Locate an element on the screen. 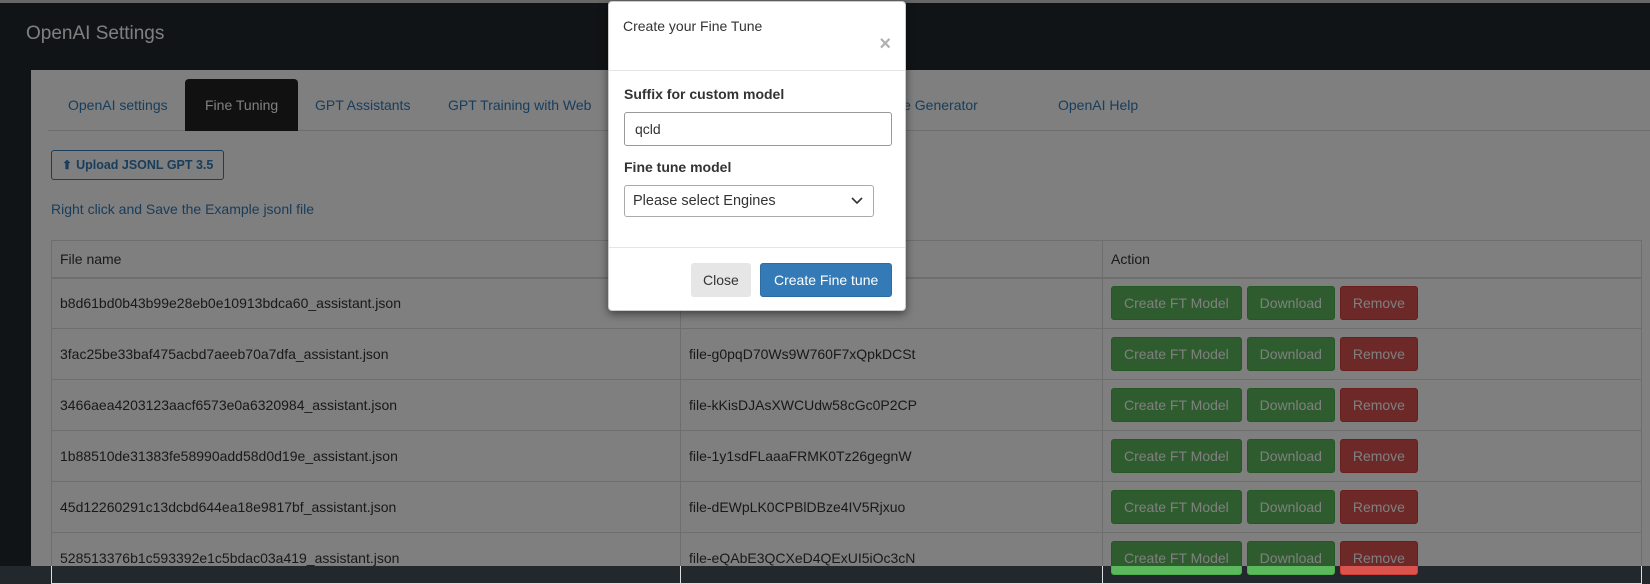 The height and width of the screenshot is (584, 1650). modal-footer-divider is located at coordinates (757, 247).